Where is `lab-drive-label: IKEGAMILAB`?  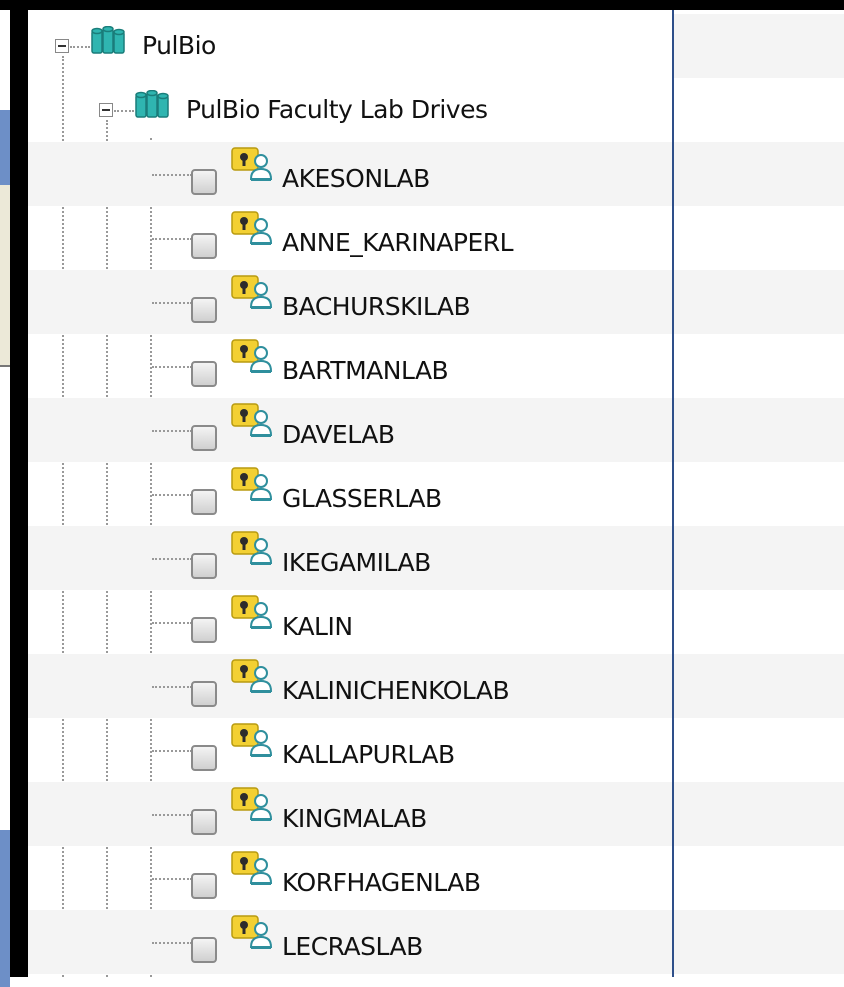 lab-drive-label: IKEGAMILAB is located at coordinates (356, 562).